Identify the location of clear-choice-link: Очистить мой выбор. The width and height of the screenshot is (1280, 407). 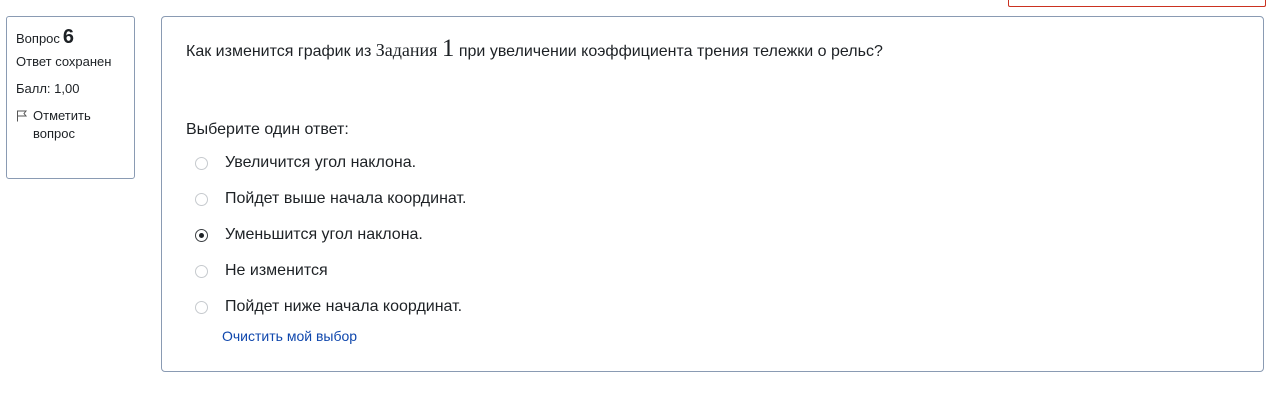
(289, 336).